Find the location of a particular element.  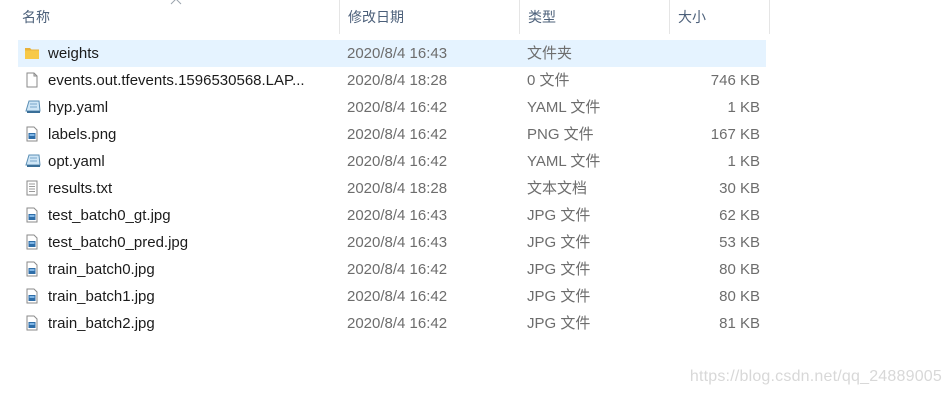

file-row: weights 2020/8/4 16:43 文件夹 is located at coordinates (385, 53).